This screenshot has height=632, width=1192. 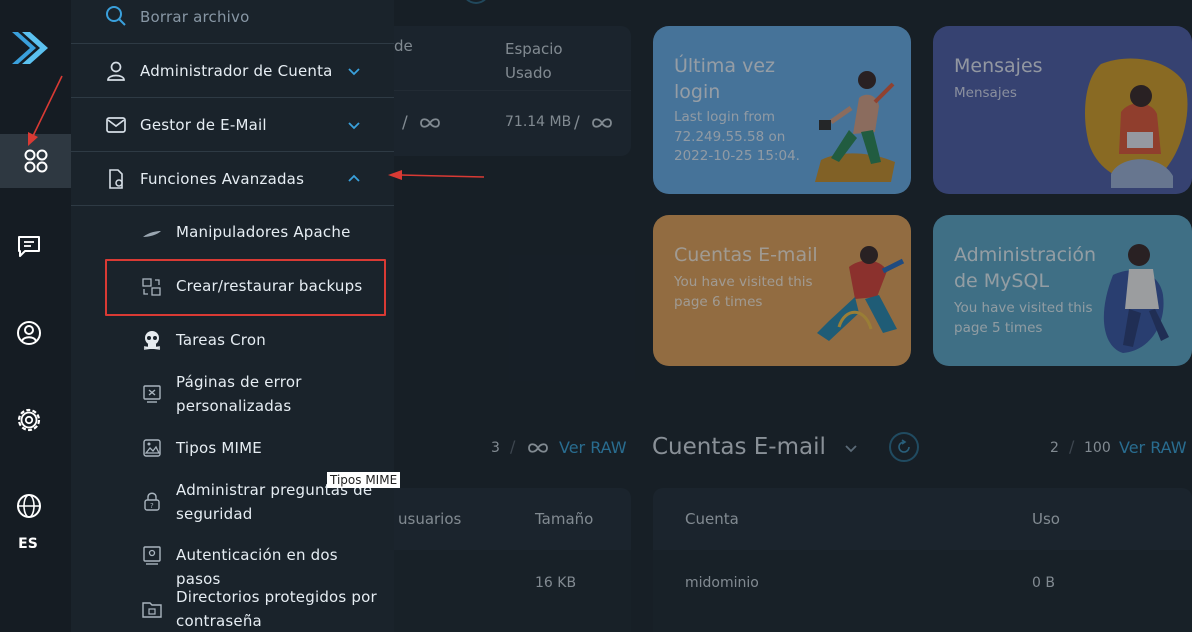 I want to click on submenu-item-label: Tipos MIME, so click(x=219, y=448).